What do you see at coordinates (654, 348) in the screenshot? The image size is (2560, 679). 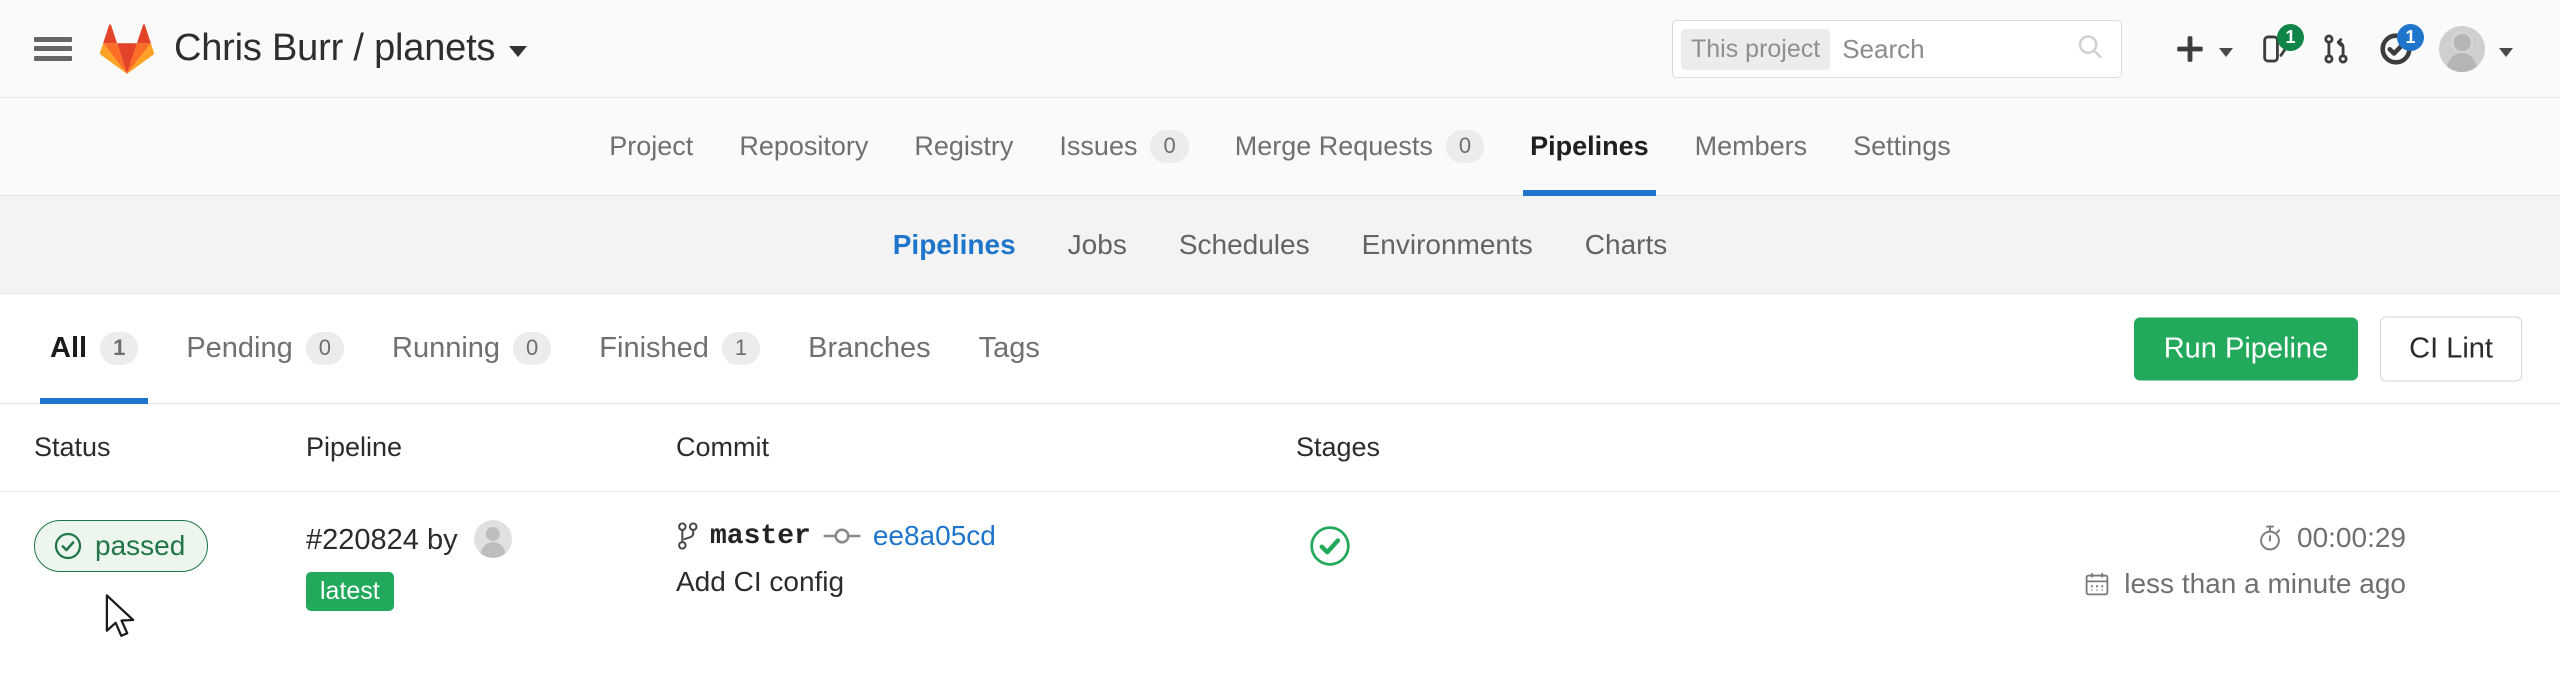 I see `tab-label: Finished` at bounding box center [654, 348].